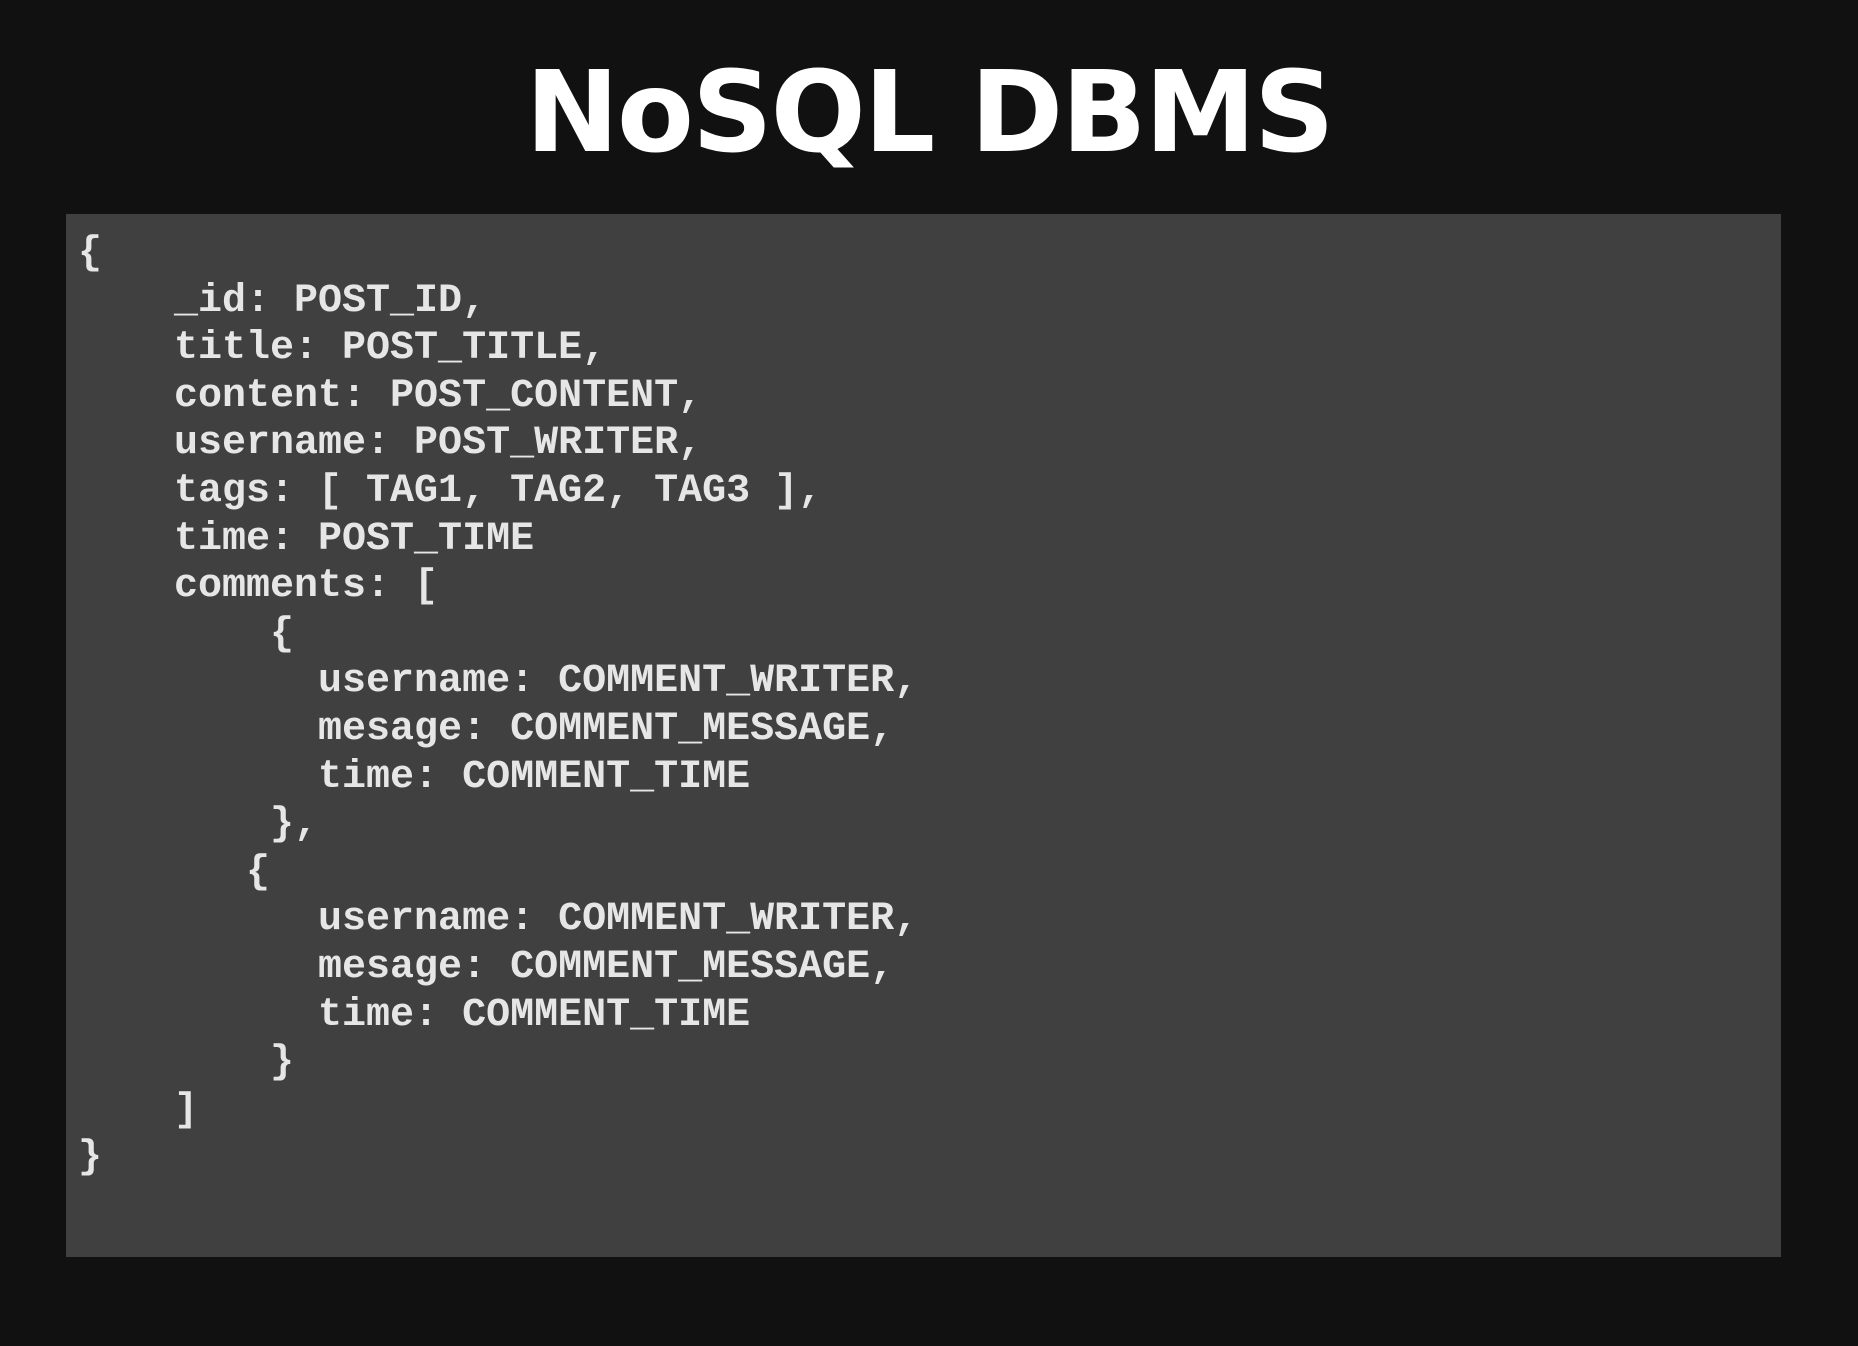 Image resolution: width=1858 pixels, height=1346 pixels. I want to click on code-line: },, so click(198, 825).